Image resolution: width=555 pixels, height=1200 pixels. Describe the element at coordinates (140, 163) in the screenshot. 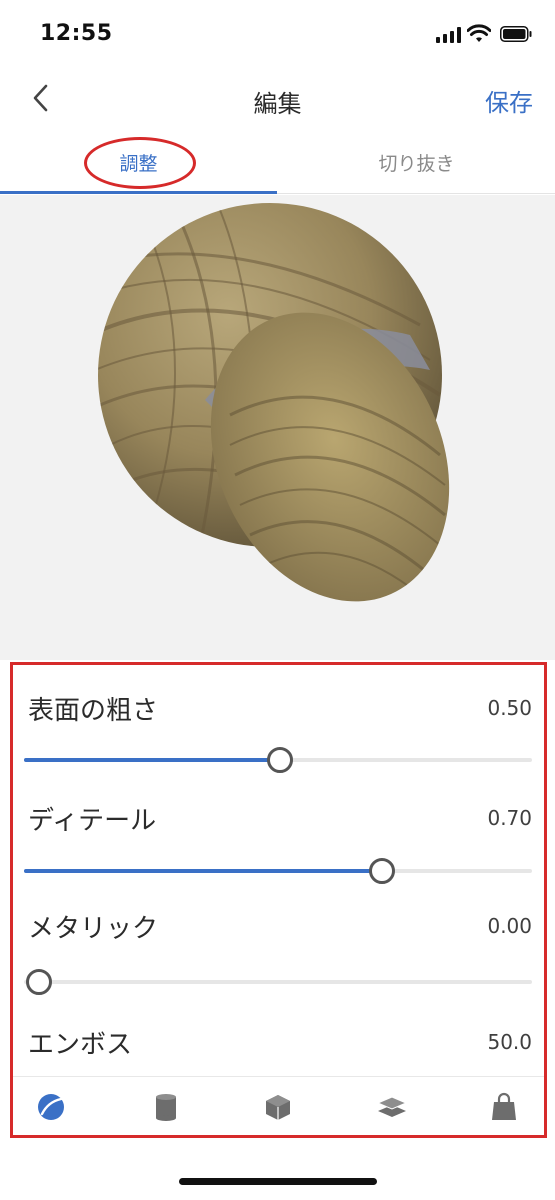

I see `annotation-circle` at that location.